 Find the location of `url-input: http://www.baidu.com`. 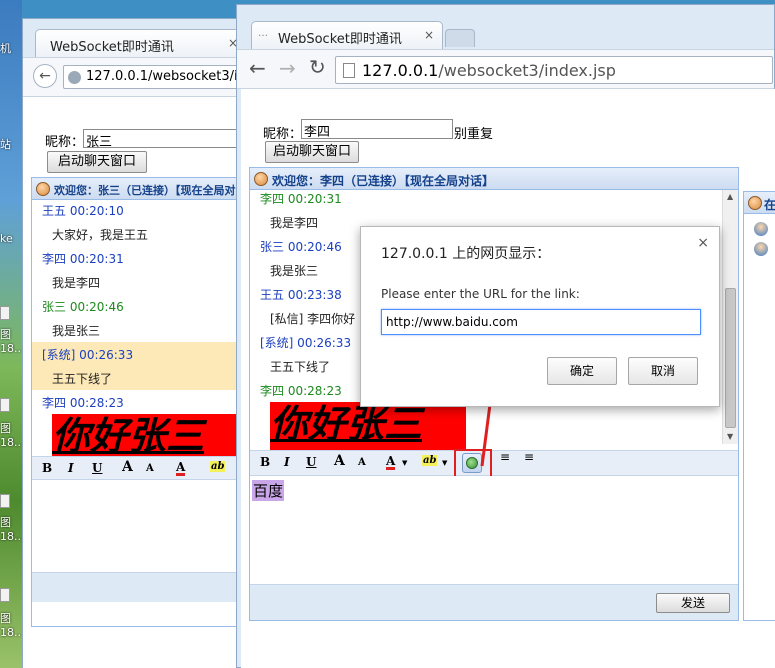

url-input: http://www.baidu.com is located at coordinates (541, 322).